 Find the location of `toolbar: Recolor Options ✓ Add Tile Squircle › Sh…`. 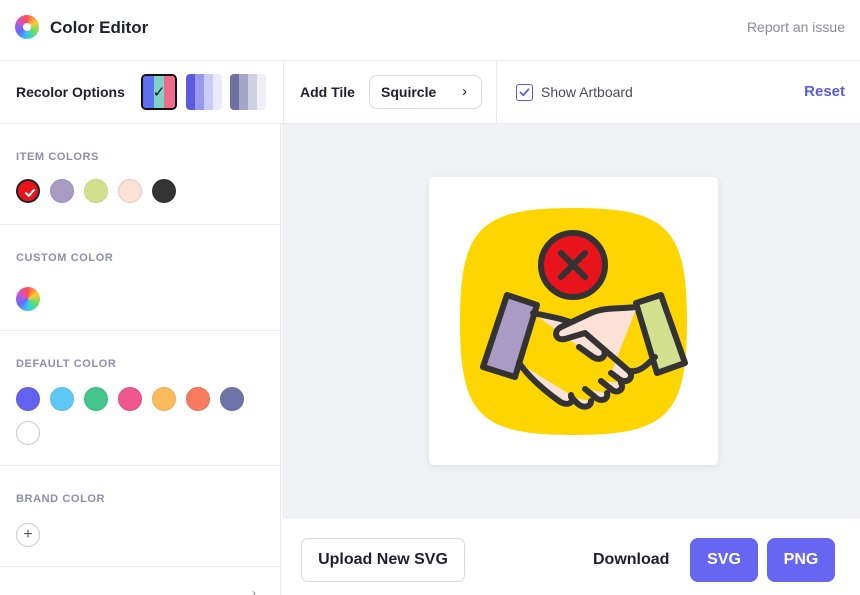

toolbar: Recolor Options ✓ Add Tile Squircle › Sh… is located at coordinates (430, 92).